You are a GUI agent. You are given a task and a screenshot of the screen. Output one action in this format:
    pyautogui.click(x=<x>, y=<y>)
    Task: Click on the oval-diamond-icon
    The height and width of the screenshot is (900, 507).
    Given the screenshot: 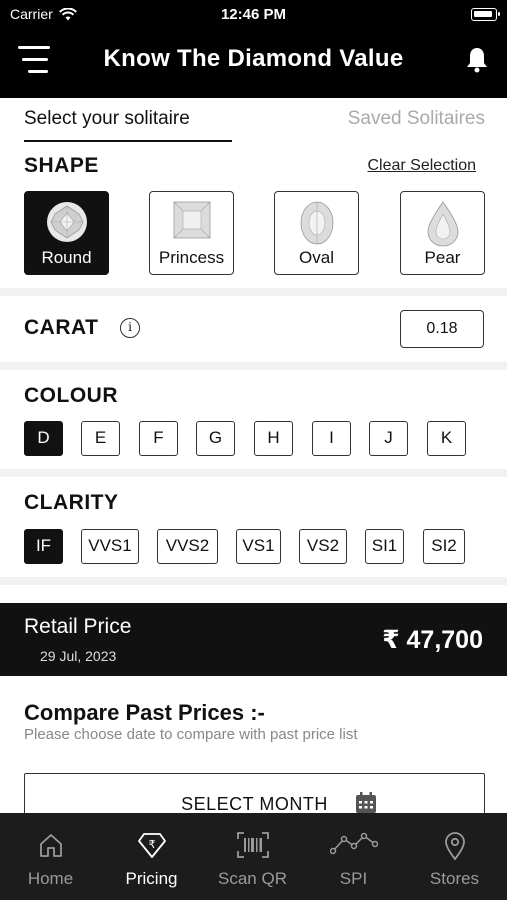 What is the action you would take?
    pyautogui.click(x=316, y=223)
    